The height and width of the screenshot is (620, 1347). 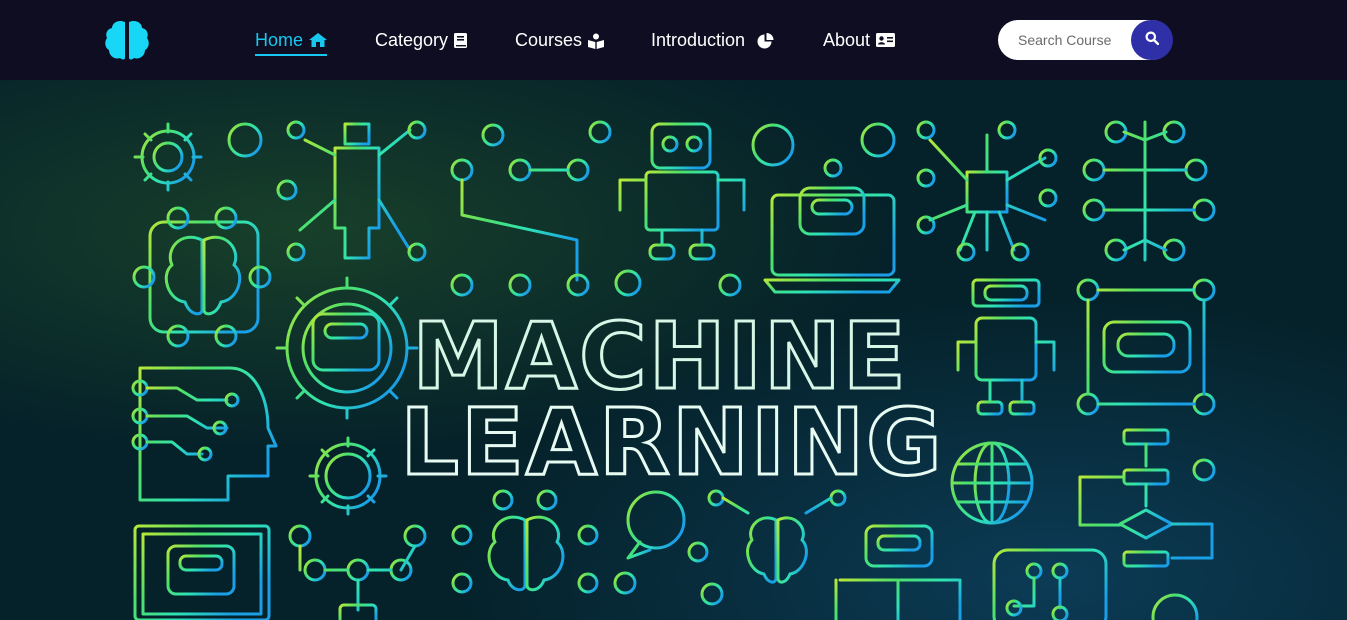 I want to click on person-network-icon, so click(x=351, y=191).